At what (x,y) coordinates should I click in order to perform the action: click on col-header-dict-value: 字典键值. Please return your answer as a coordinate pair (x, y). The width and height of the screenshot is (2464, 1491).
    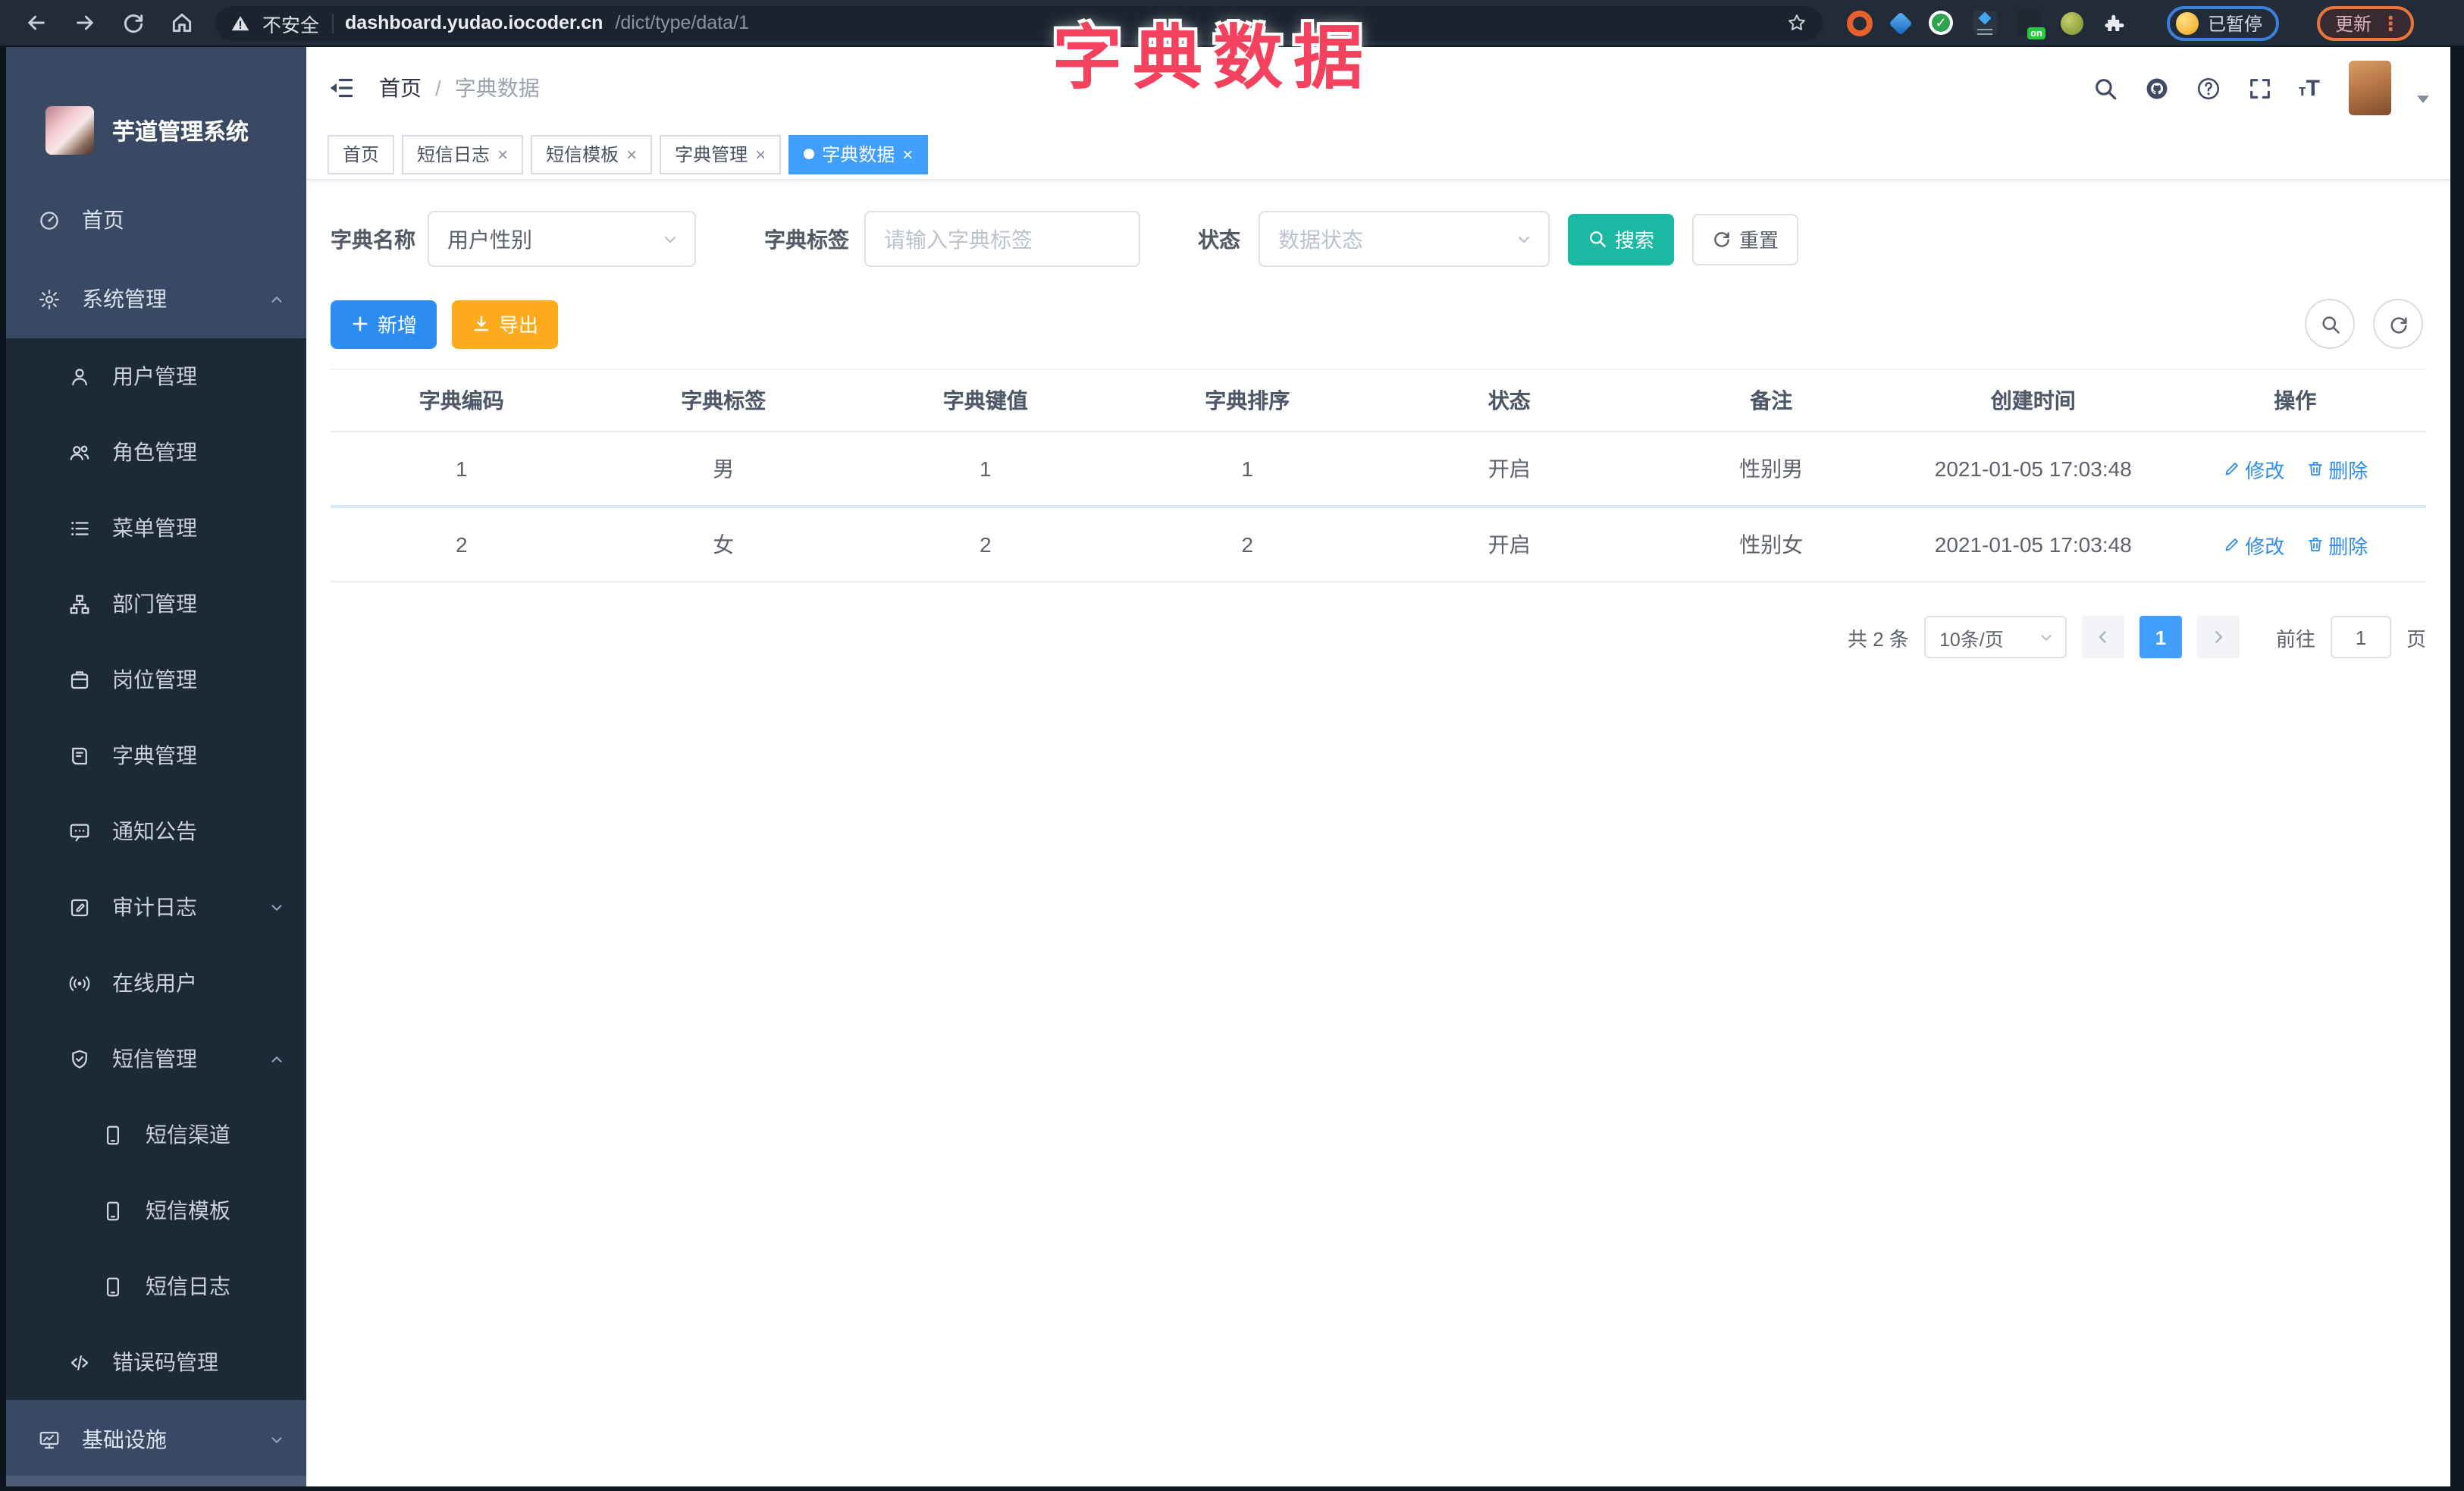
    Looking at the image, I should click on (985, 400).